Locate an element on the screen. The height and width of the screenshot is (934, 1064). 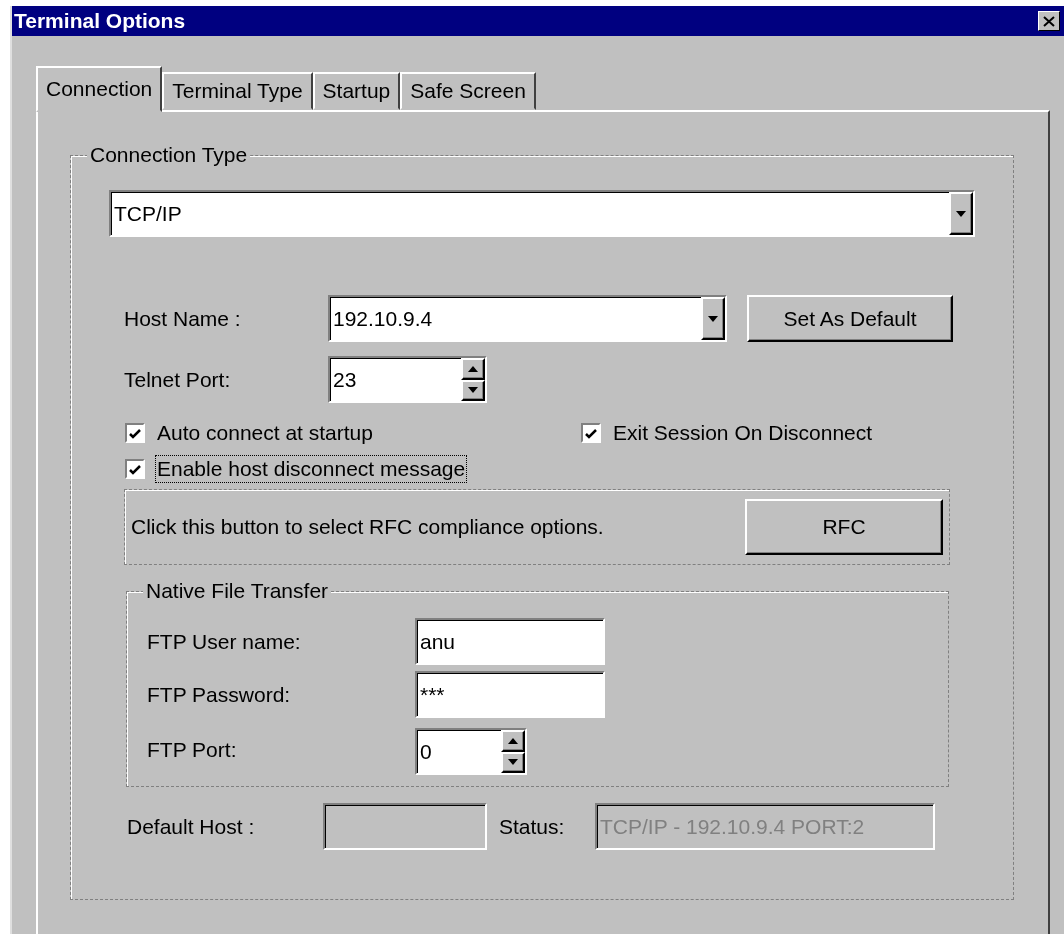
close-button is located at coordinates (1049, 21).